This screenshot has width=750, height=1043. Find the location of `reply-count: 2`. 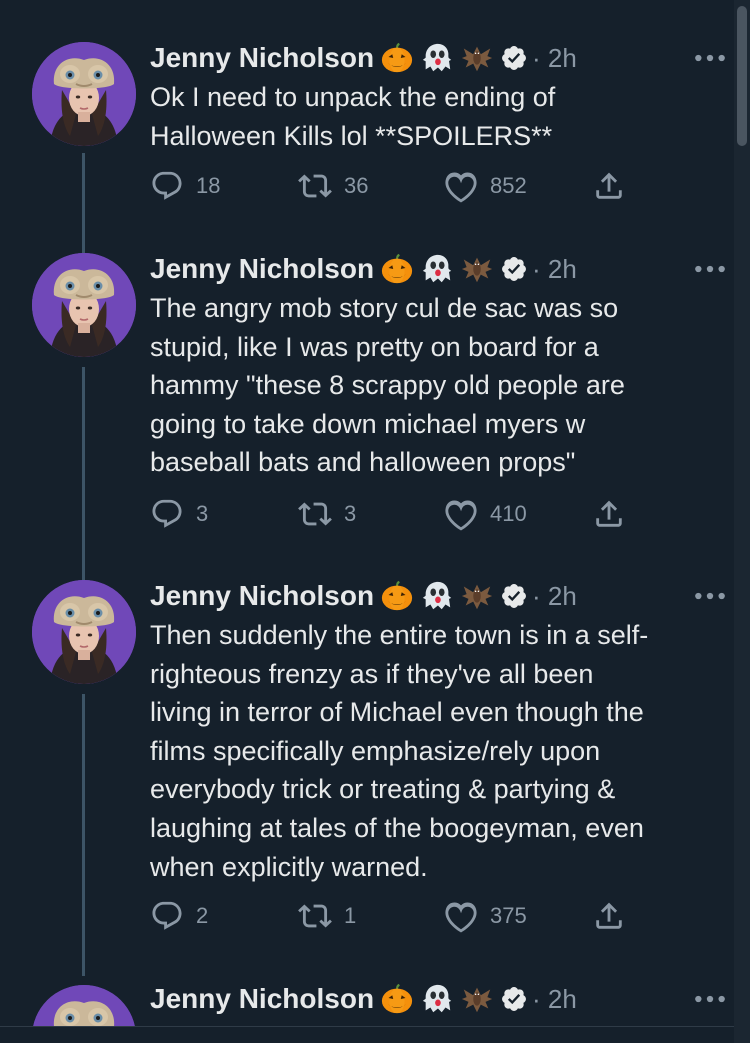

reply-count: 2 is located at coordinates (202, 915).